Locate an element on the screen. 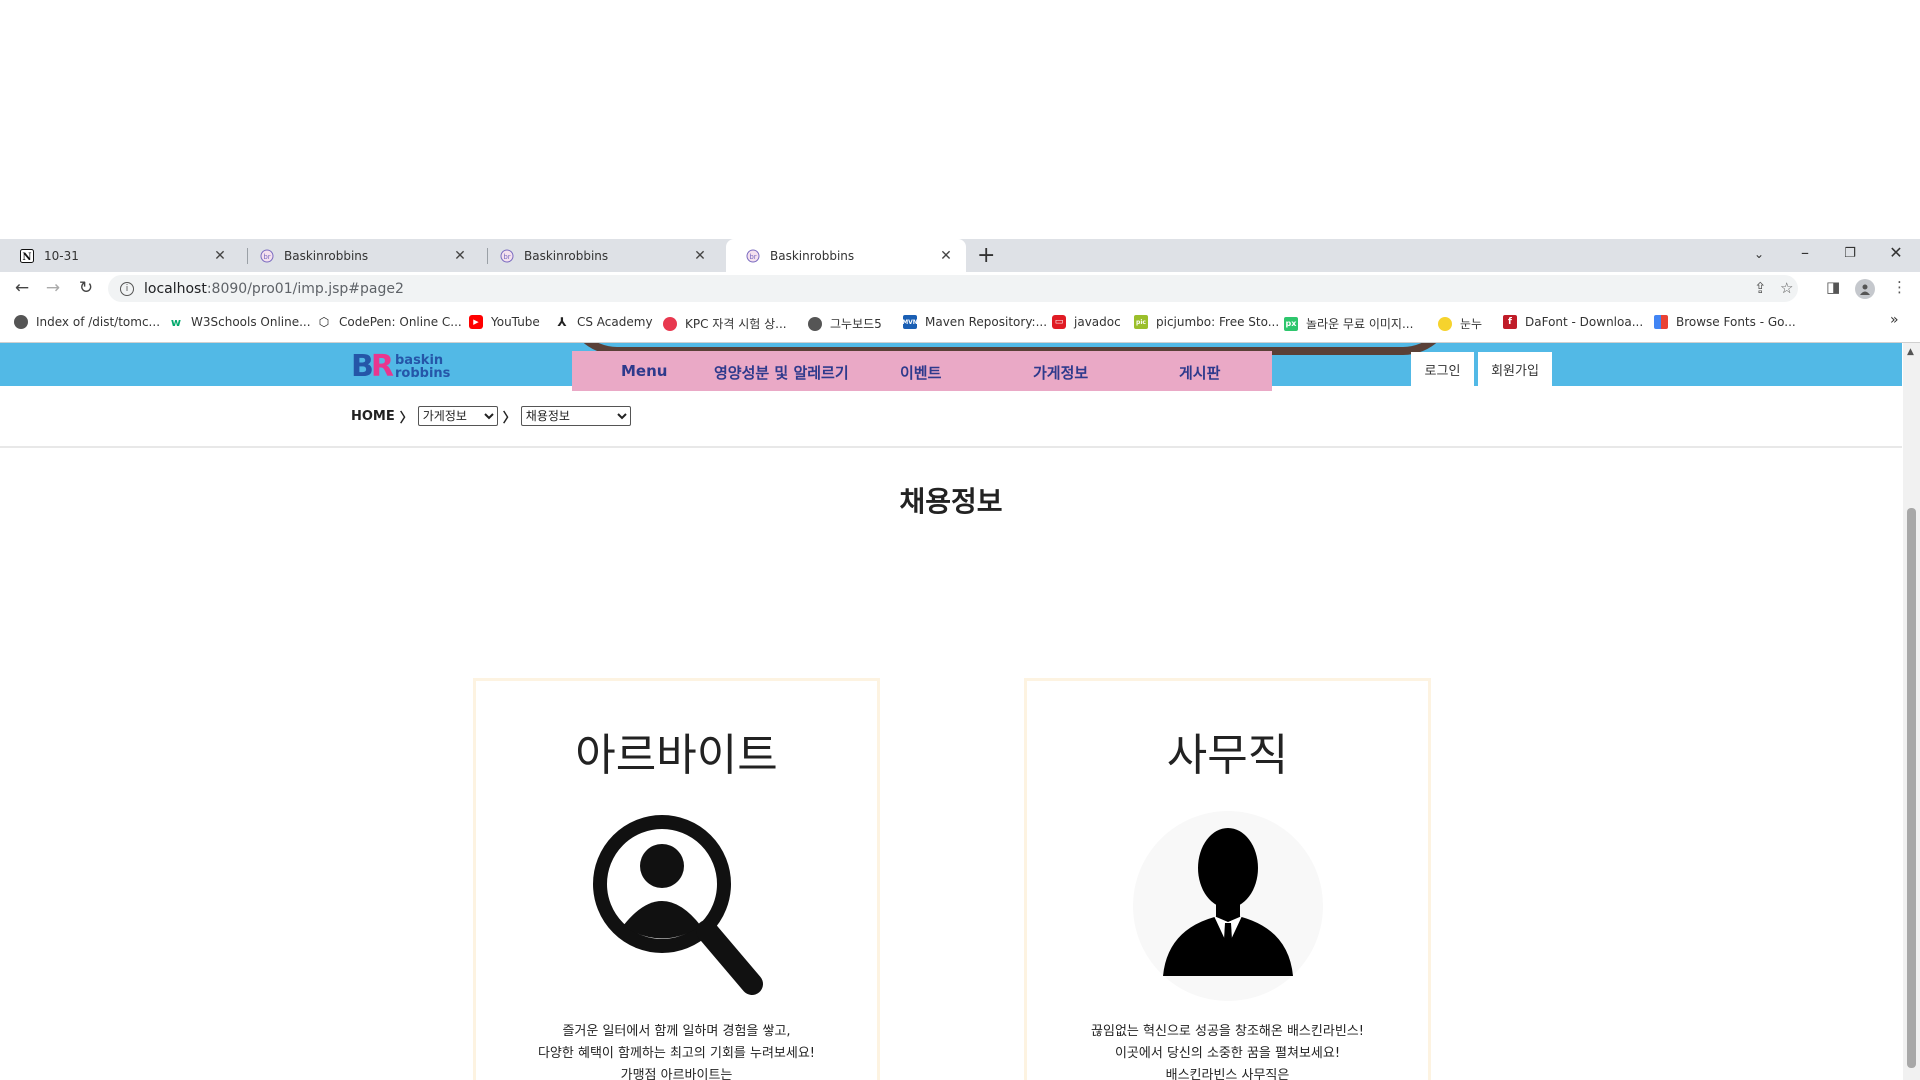  more-bookmarks-chevron: » is located at coordinates (1894, 320).